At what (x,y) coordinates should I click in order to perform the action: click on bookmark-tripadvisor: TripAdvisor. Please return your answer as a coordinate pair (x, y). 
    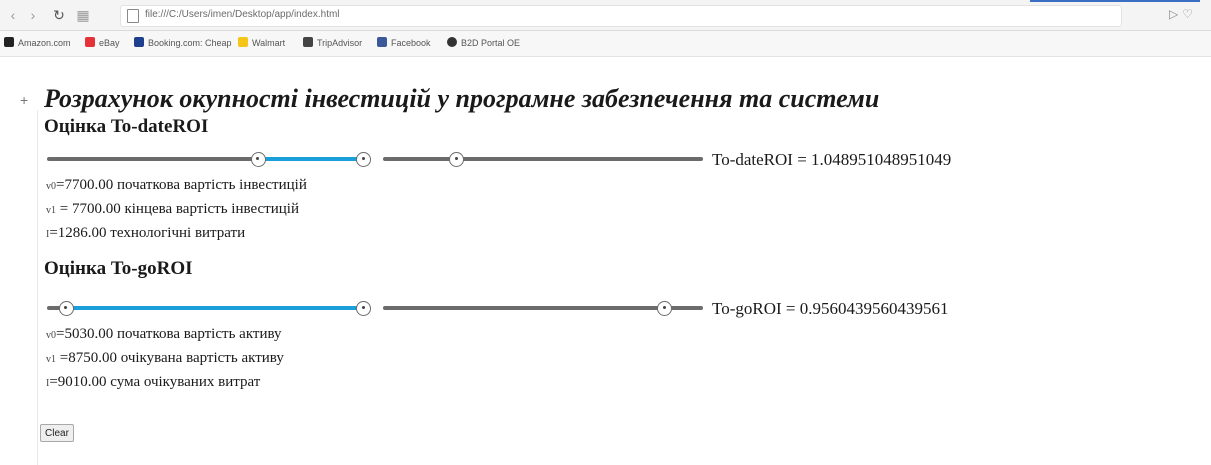
    Looking at the image, I should click on (332, 43).